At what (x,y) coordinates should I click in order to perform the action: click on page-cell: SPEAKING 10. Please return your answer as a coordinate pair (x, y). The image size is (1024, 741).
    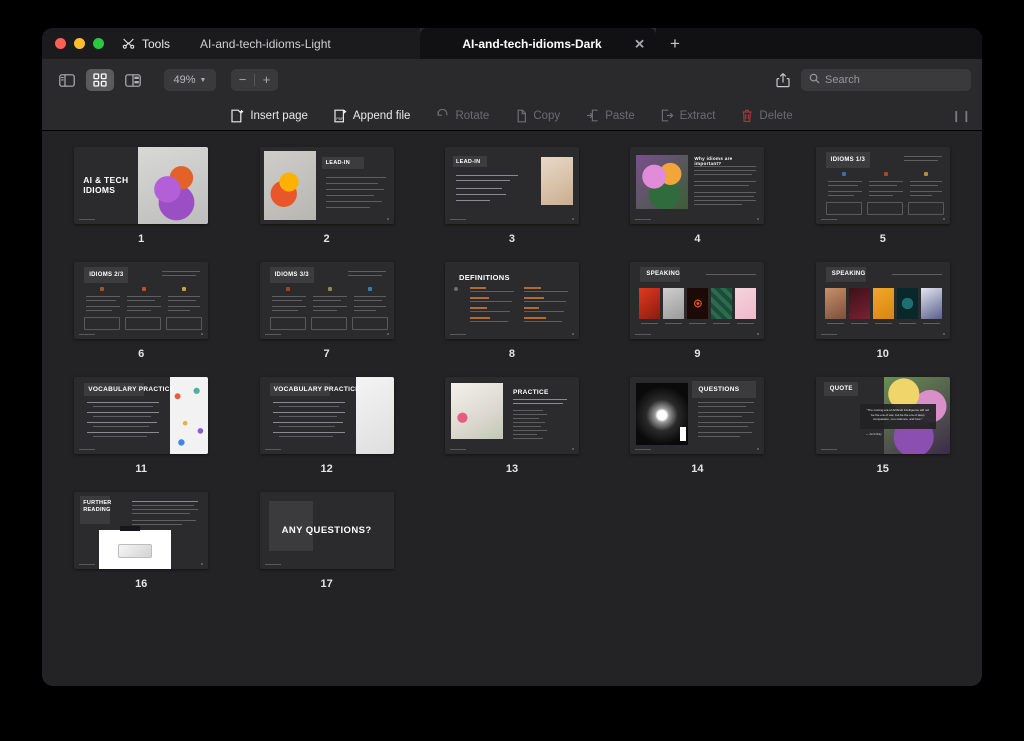
    Looking at the image, I should click on (883, 315).